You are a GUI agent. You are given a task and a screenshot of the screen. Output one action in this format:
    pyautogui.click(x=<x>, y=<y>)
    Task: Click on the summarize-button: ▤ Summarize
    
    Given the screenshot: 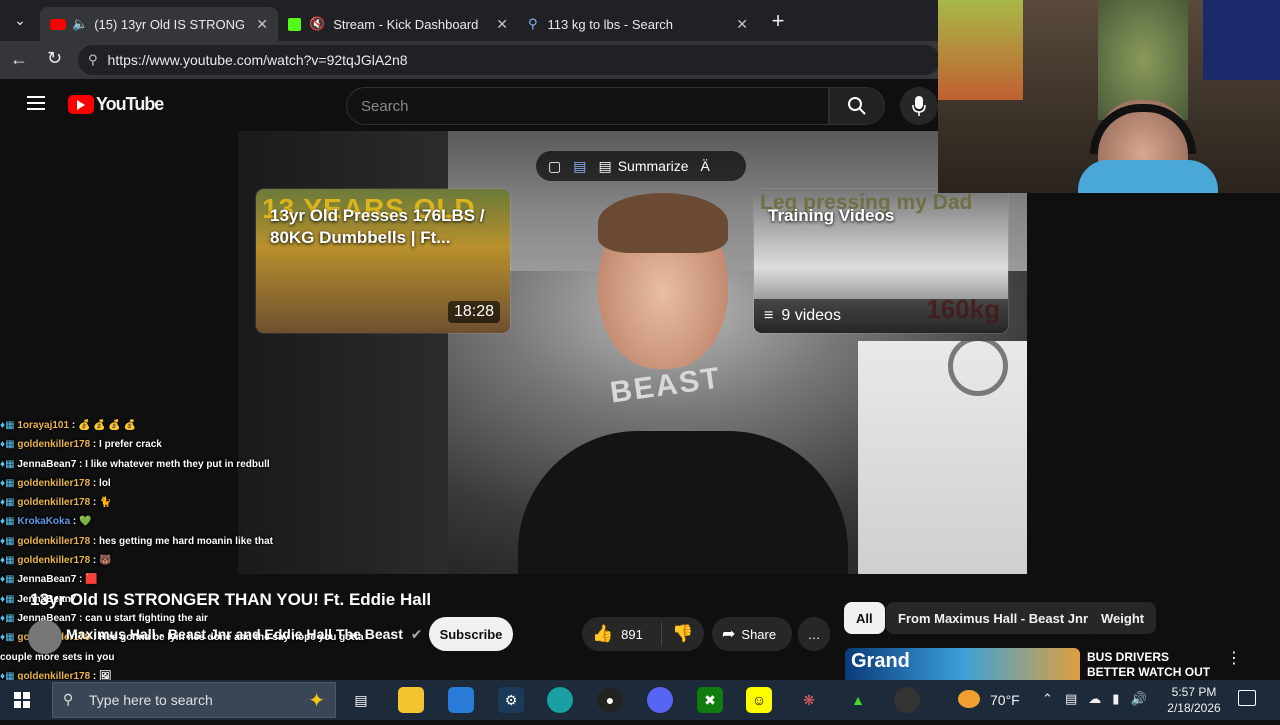 What is the action you would take?
    pyautogui.click(x=643, y=166)
    